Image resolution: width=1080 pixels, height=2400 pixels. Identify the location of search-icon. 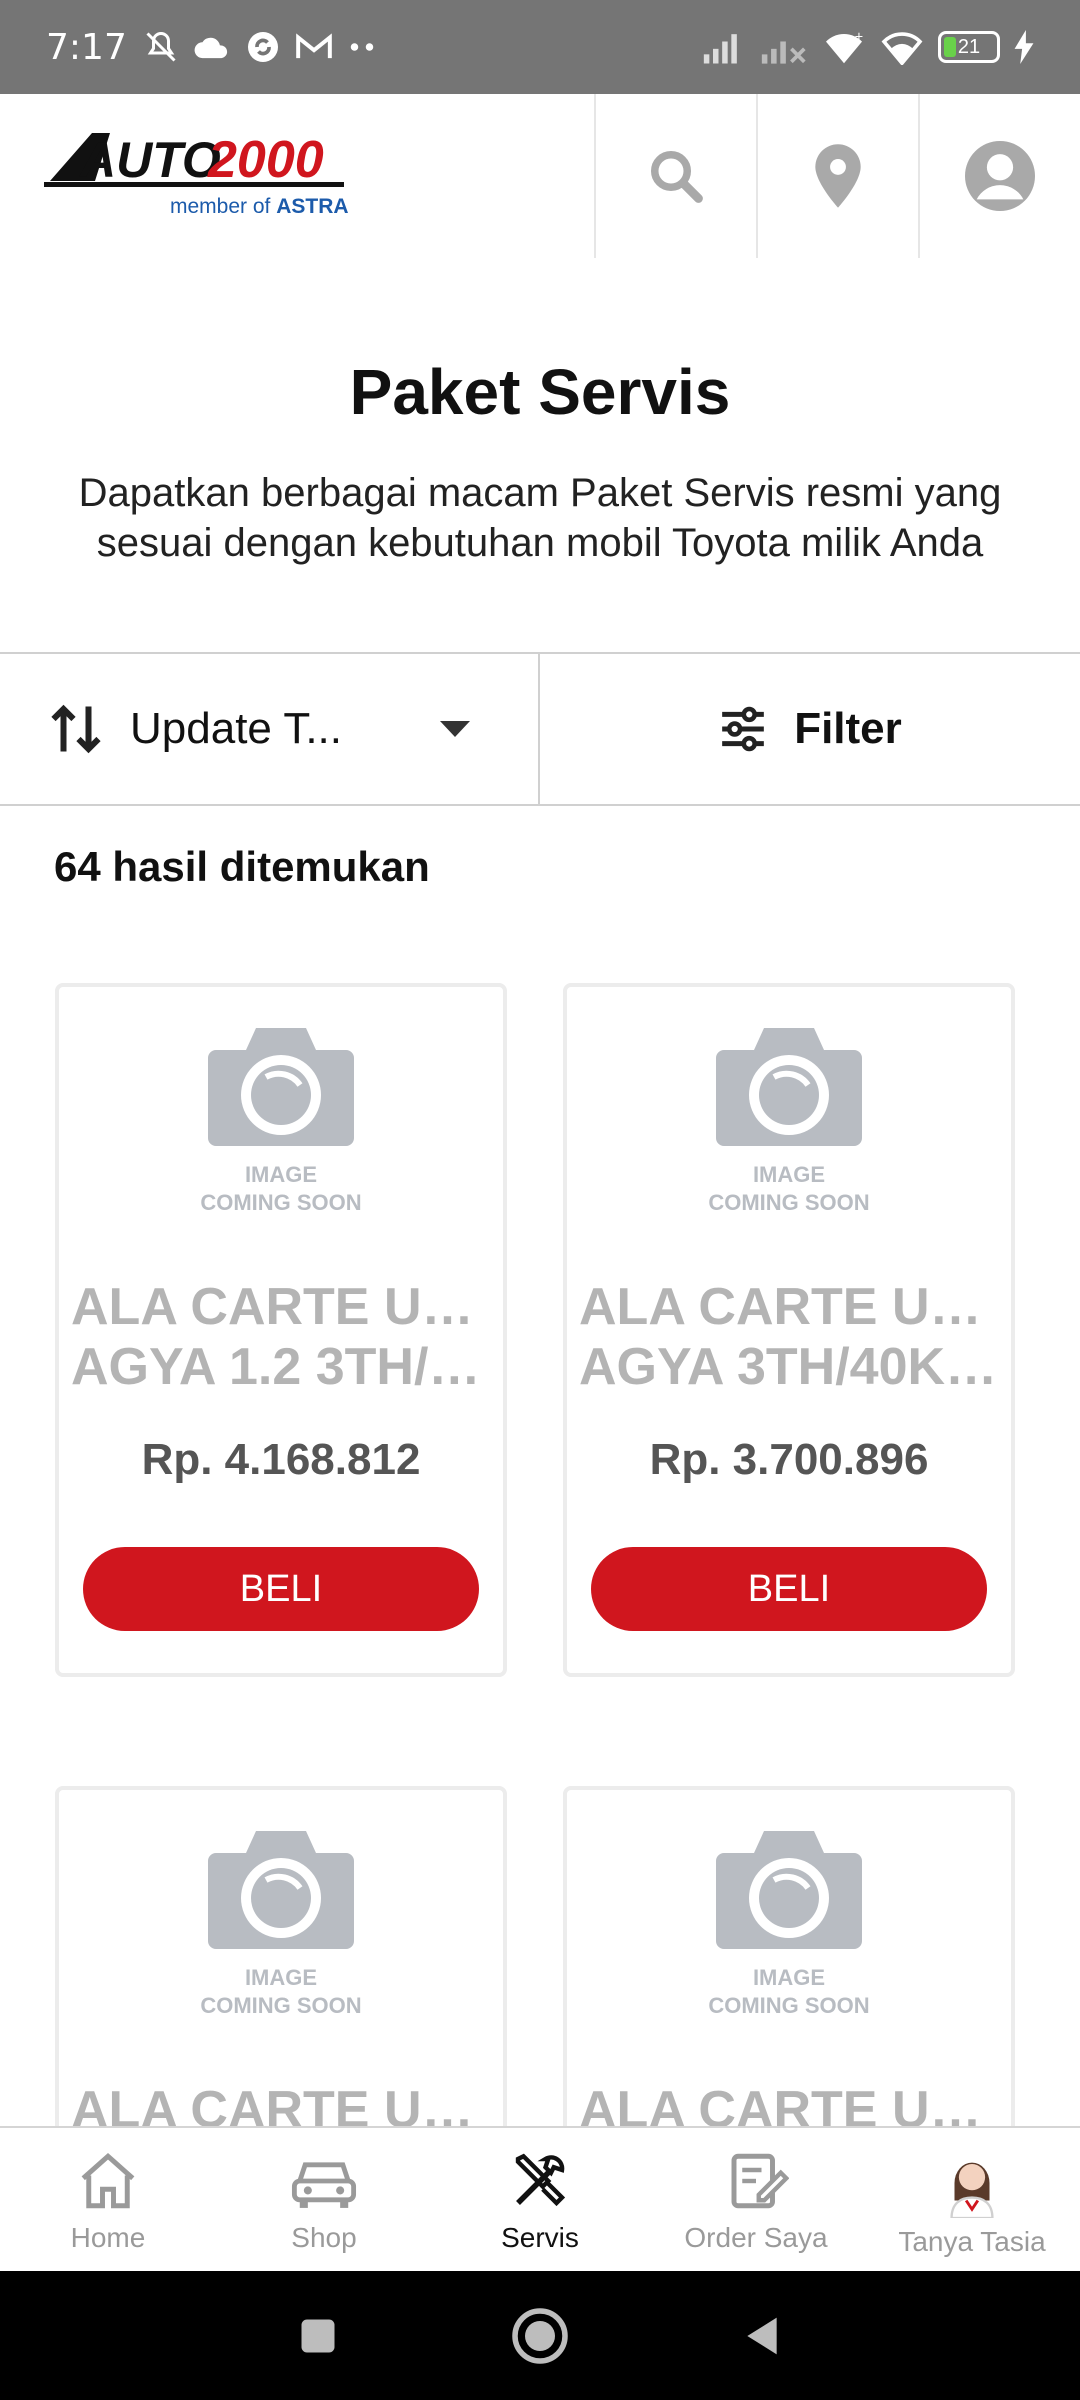
(677, 177).